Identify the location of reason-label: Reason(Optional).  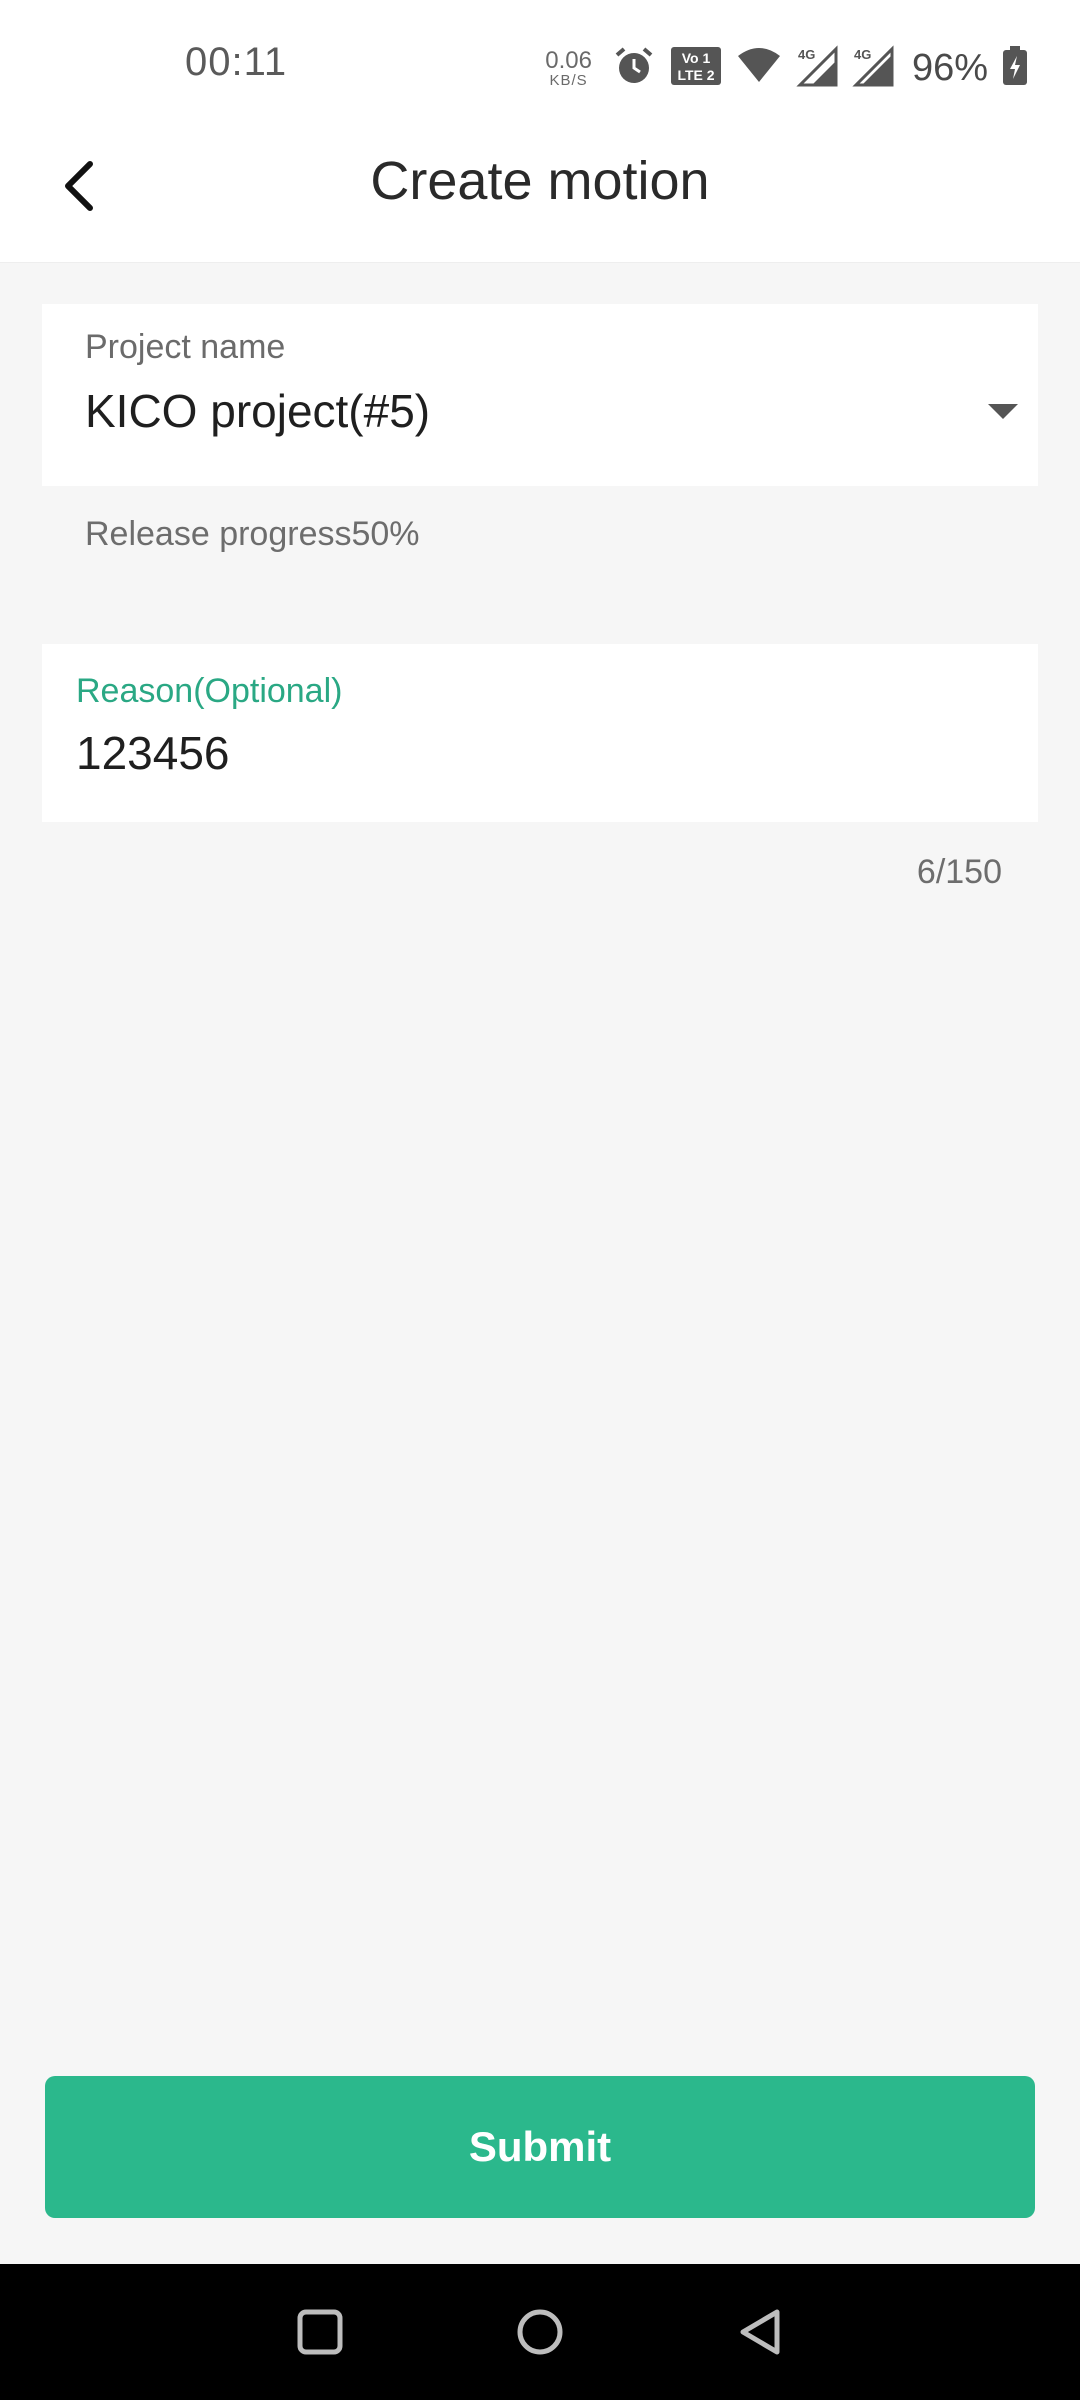
(209, 691).